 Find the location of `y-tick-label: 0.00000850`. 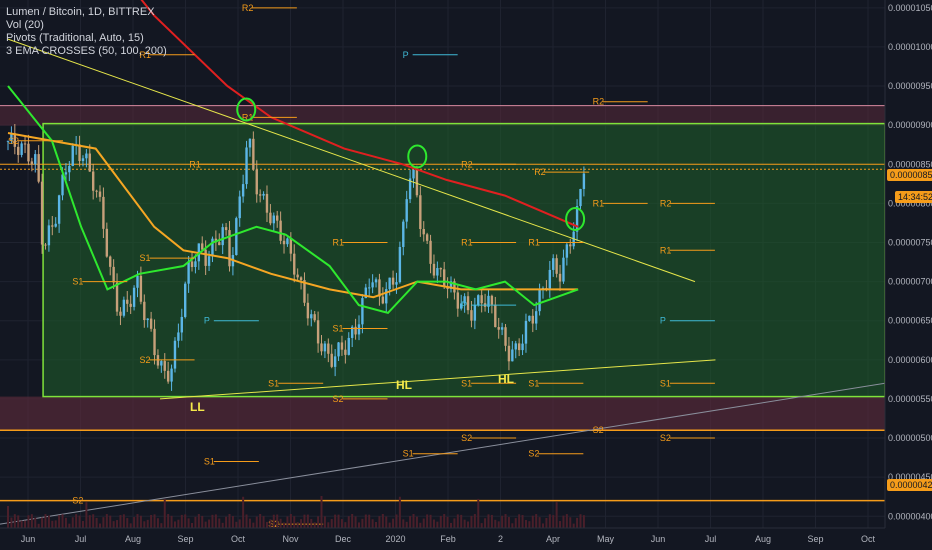

y-tick-label: 0.00000850 is located at coordinates (910, 164).